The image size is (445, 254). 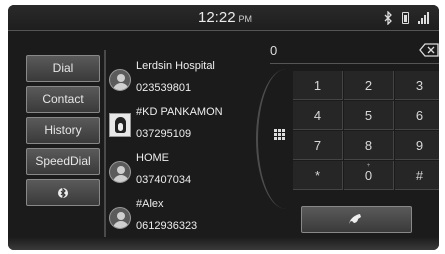 I want to click on contact-number: 0612936323, so click(x=167, y=226).